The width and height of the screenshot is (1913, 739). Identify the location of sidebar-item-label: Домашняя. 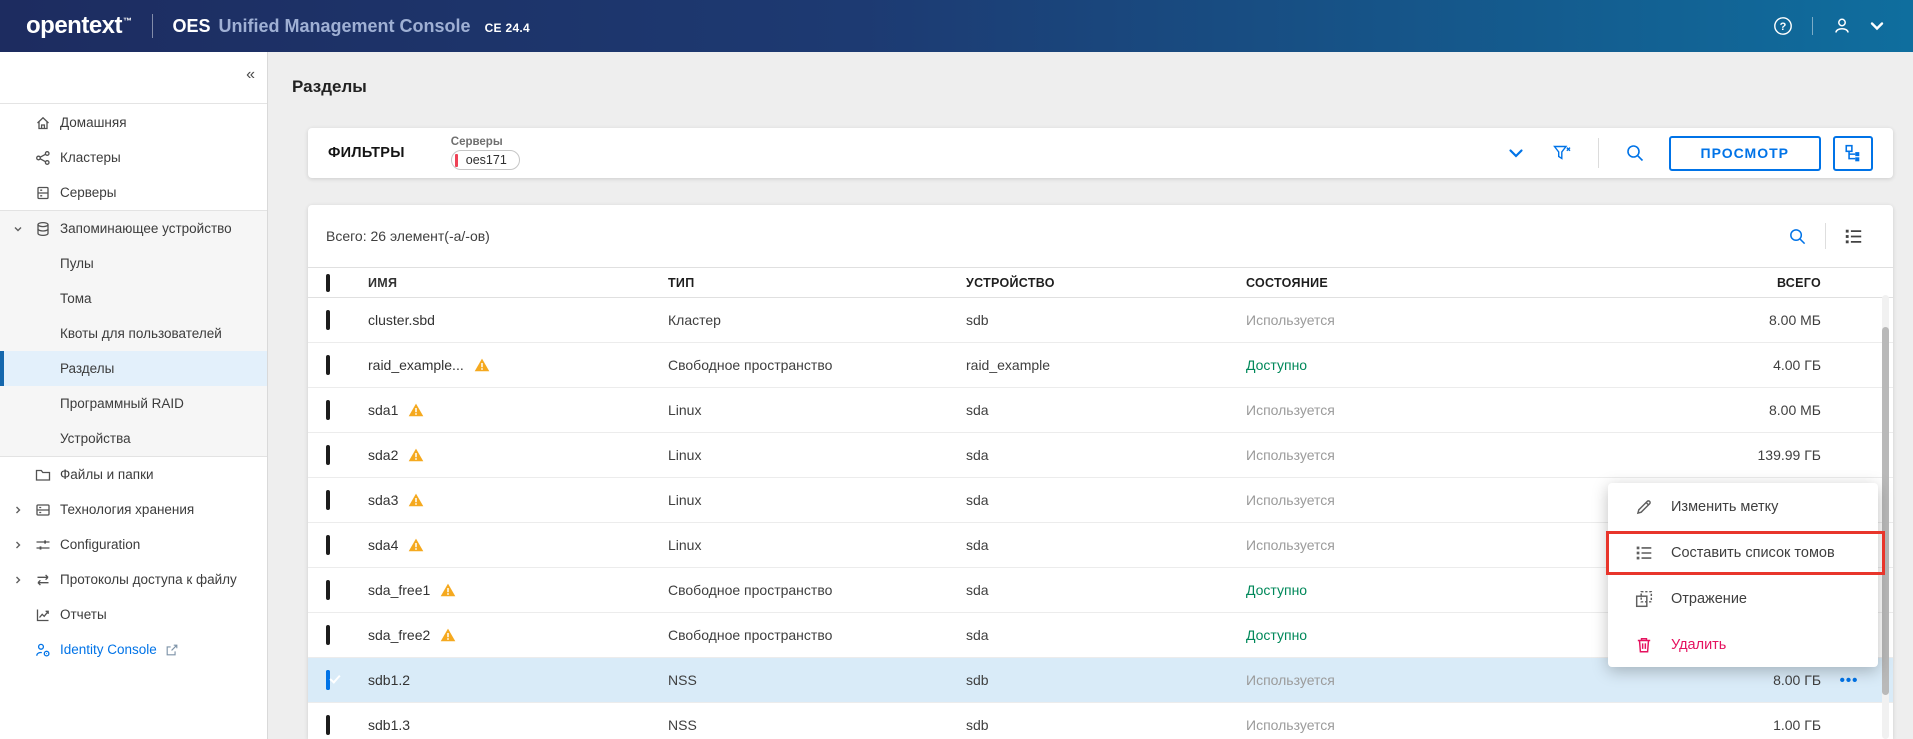
(93, 122).